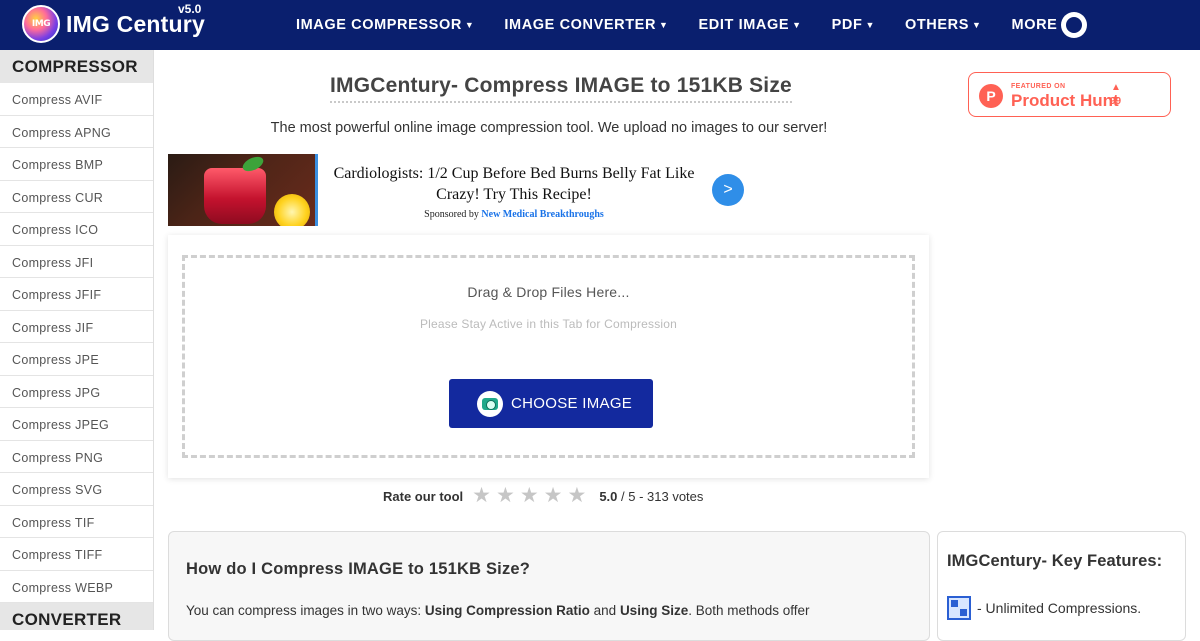 This screenshot has width=1200, height=641. Describe the element at coordinates (1074, 25) in the screenshot. I see `dark-mode-toggle-icon` at that location.